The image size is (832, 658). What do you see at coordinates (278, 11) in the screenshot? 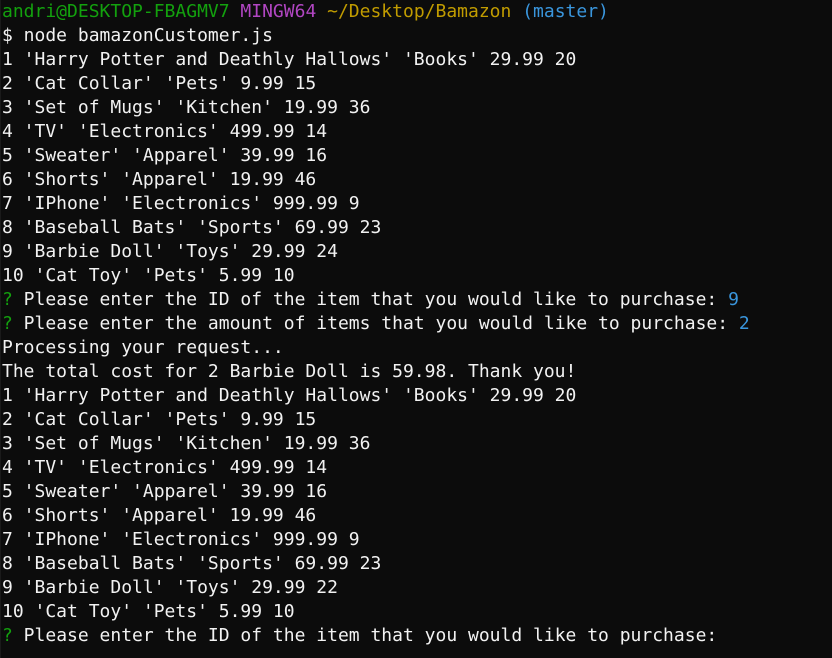
I see `environment-name: MINGW64` at bounding box center [278, 11].